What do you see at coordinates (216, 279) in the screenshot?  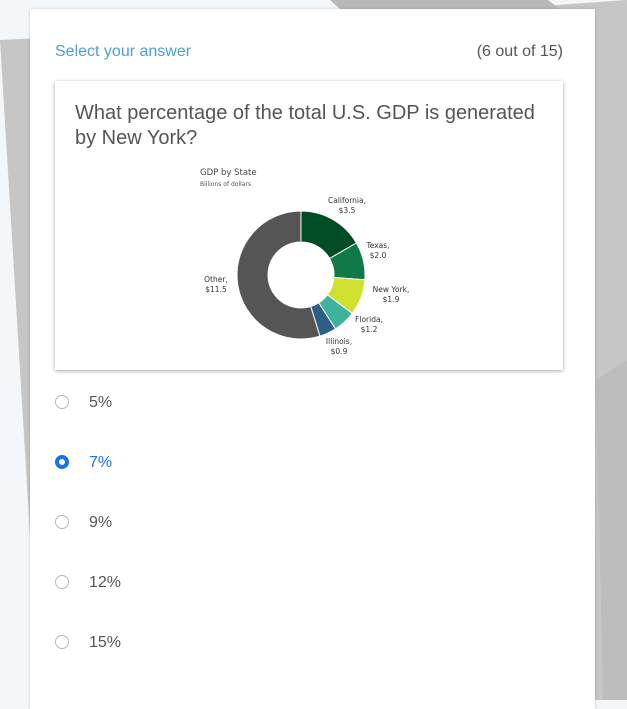 I see `slice-label: Other,` at bounding box center [216, 279].